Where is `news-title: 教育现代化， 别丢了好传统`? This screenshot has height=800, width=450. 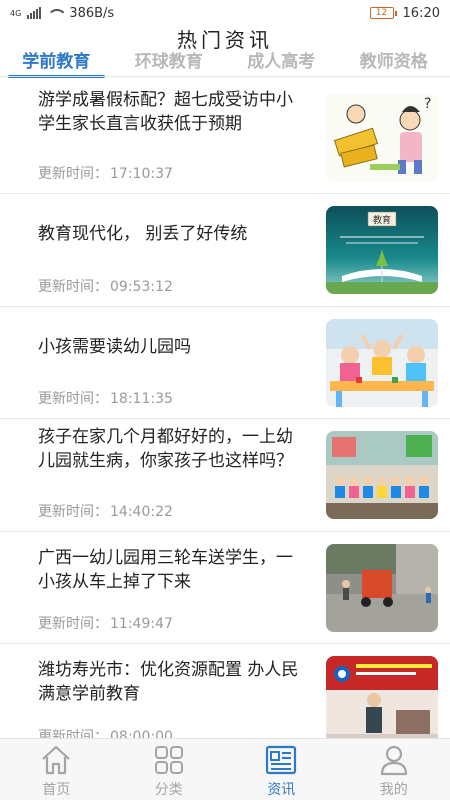 news-title: 教育现代化， 别丢了好传统 is located at coordinates (143, 234).